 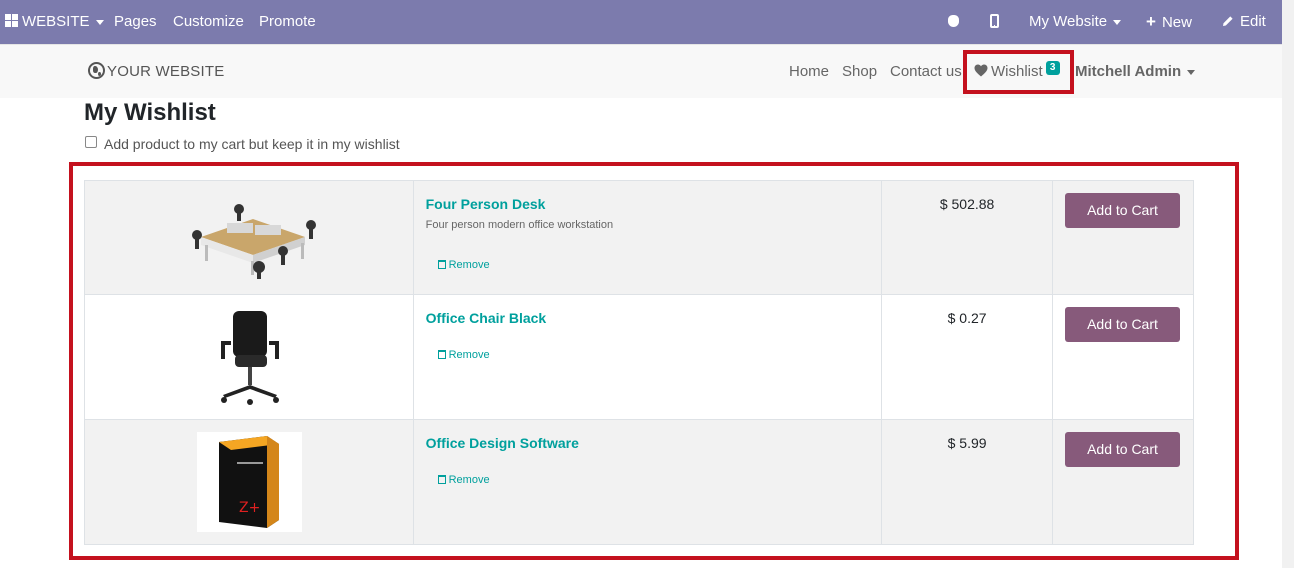 What do you see at coordinates (1018, 72) in the screenshot?
I see `wishlist-highlight-box` at bounding box center [1018, 72].